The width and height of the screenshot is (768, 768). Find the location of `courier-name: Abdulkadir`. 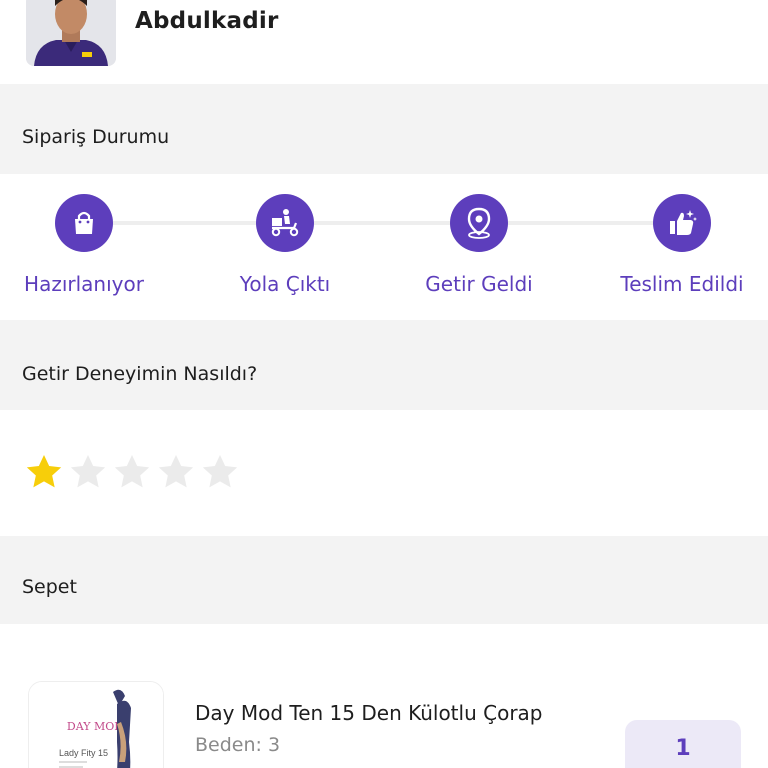

courier-name: Abdulkadir is located at coordinates (207, 21).